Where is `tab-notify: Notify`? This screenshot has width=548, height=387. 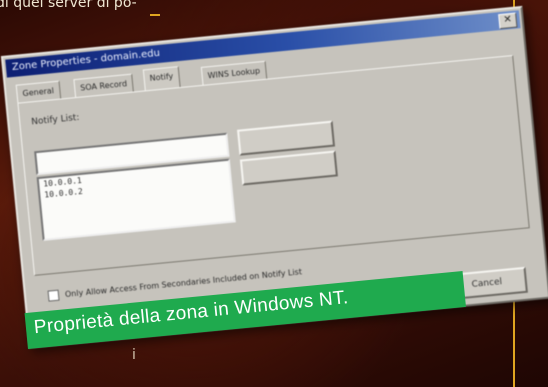 tab-notify: Notify is located at coordinates (161, 78).